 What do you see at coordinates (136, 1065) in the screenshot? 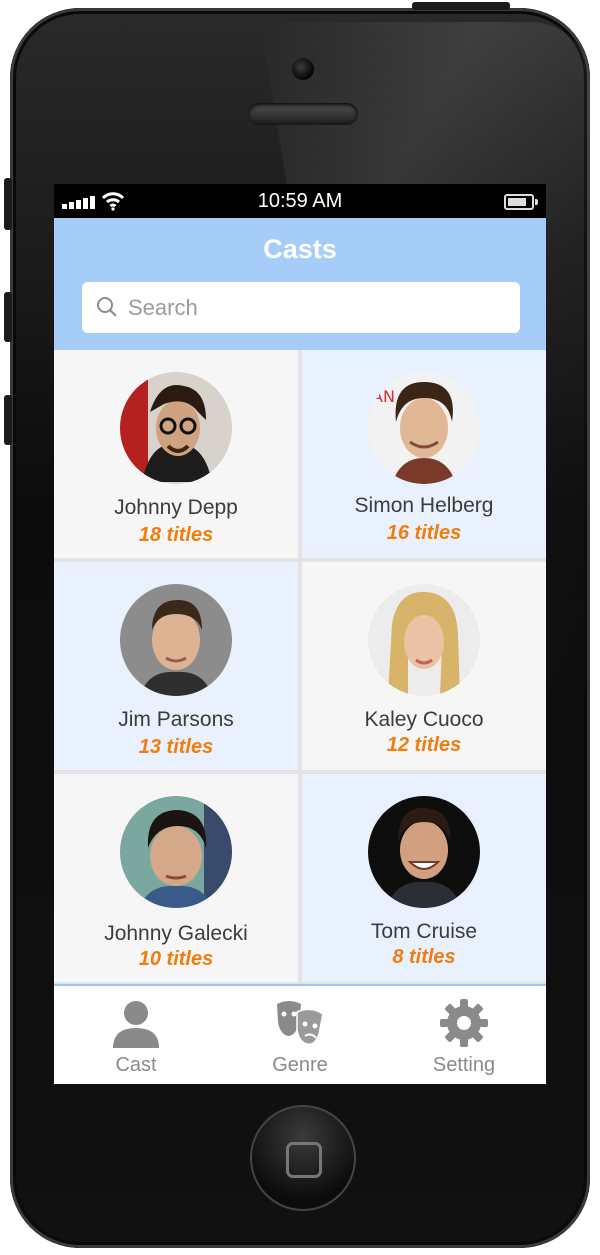
I see `tab-label: Cast` at bounding box center [136, 1065].